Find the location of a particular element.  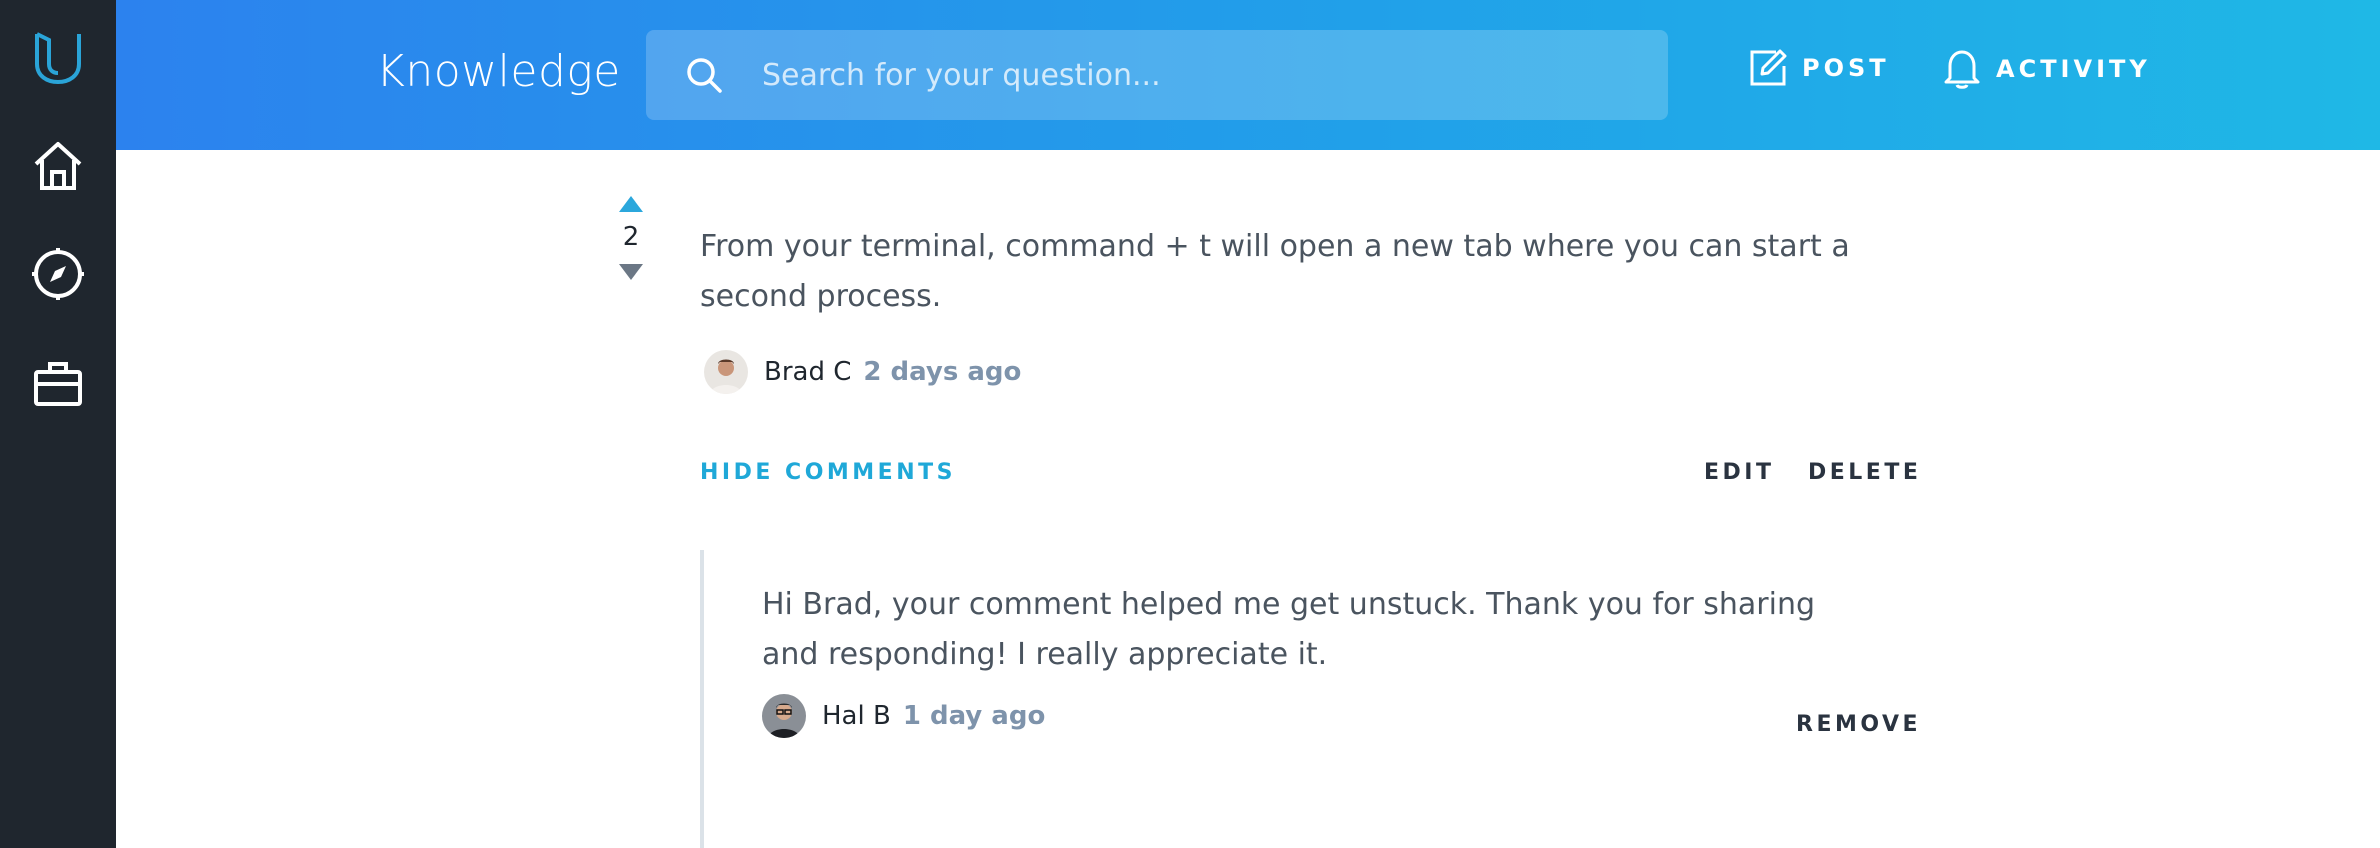

sidebar is located at coordinates (58, 424).